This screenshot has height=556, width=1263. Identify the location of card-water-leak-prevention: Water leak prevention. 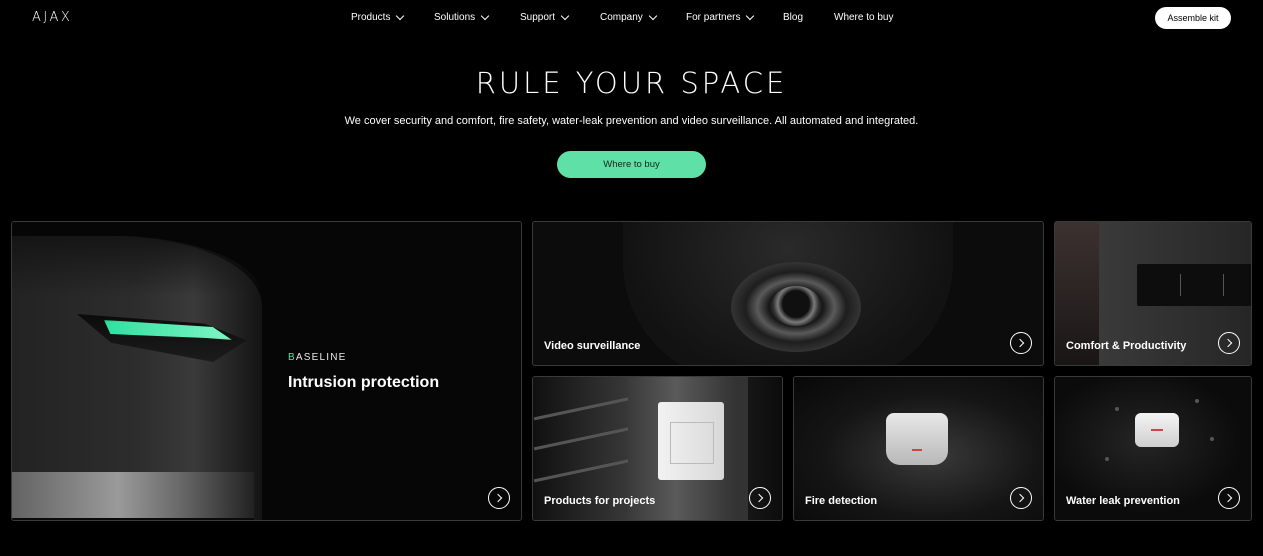
(1153, 448).